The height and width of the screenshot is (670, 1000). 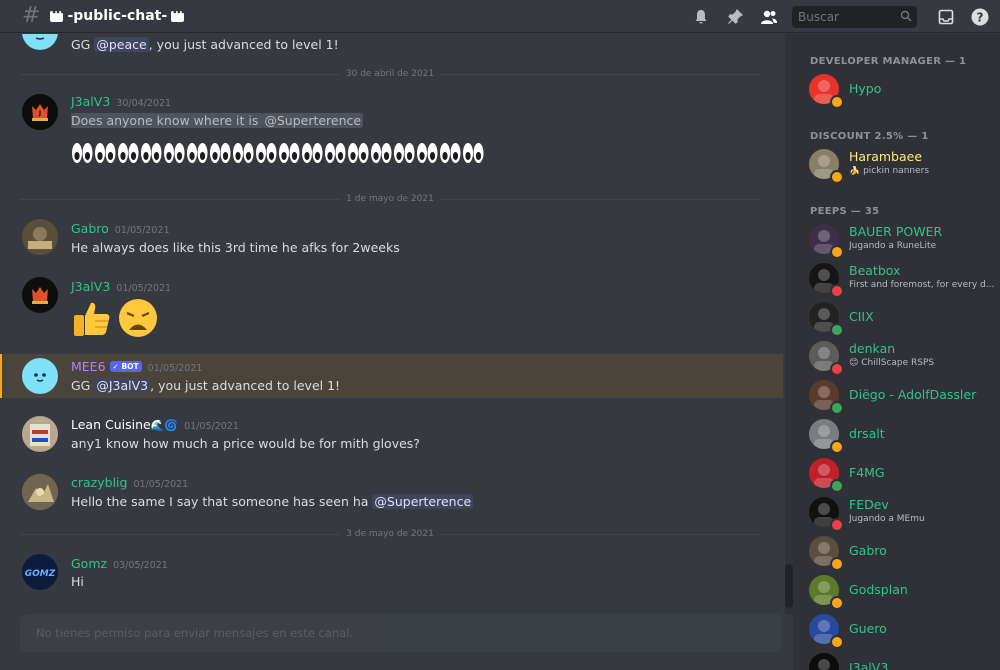 I want to click on member-group-header: DISCOUNT 2.5% — 1, so click(x=869, y=136).